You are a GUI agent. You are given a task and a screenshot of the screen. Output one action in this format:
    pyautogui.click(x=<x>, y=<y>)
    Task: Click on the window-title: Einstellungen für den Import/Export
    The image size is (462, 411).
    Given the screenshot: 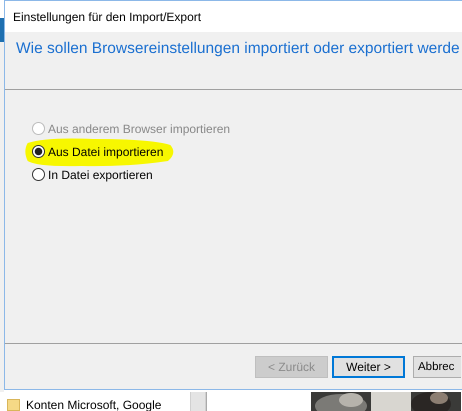 What is the action you would take?
    pyautogui.click(x=107, y=17)
    